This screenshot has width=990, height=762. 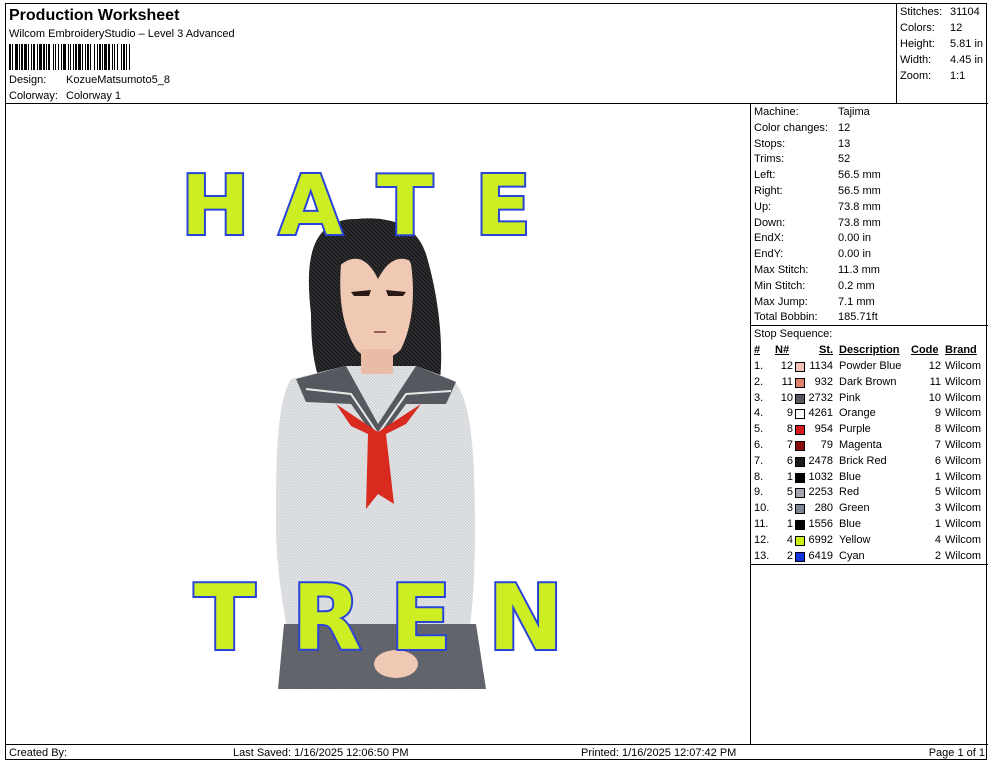 I want to click on machine-info-value: 13, so click(x=844, y=143).